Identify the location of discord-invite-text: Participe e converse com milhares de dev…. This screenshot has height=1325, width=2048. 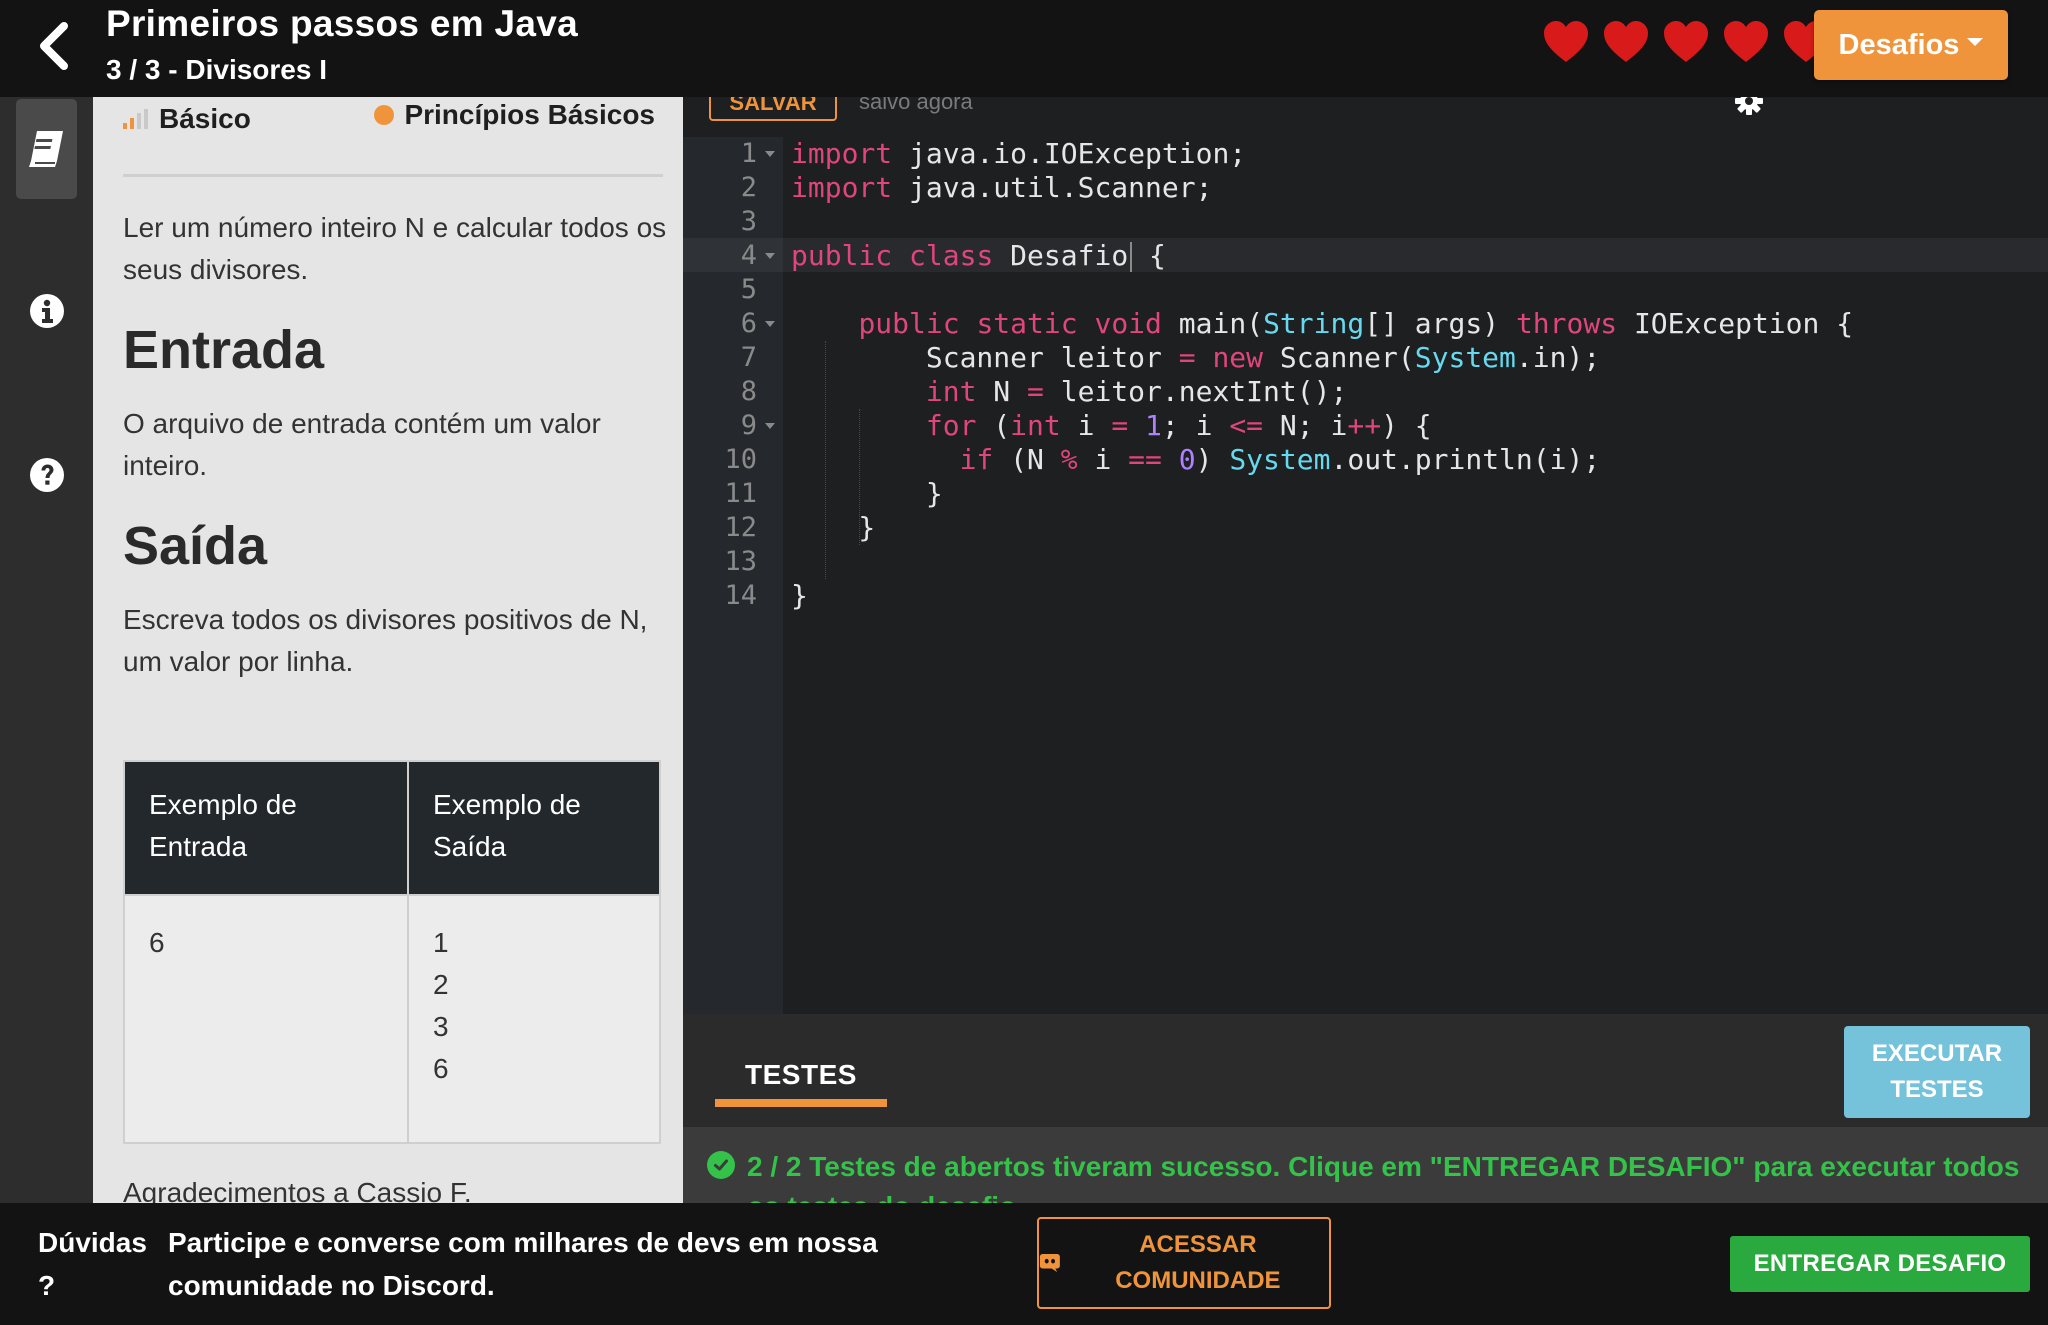
(523, 1264).